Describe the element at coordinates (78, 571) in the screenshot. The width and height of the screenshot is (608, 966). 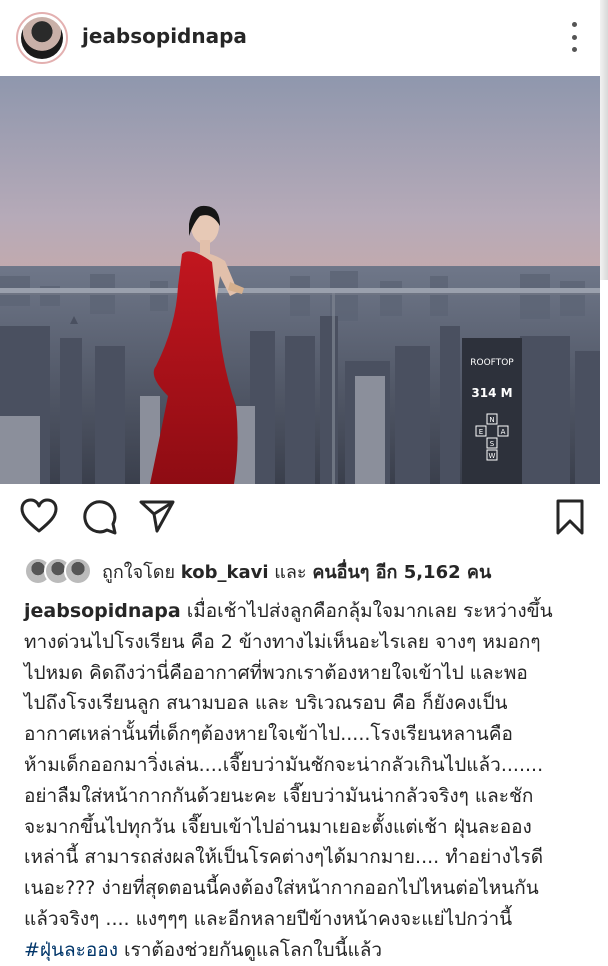
I see `liker-avatar` at that location.